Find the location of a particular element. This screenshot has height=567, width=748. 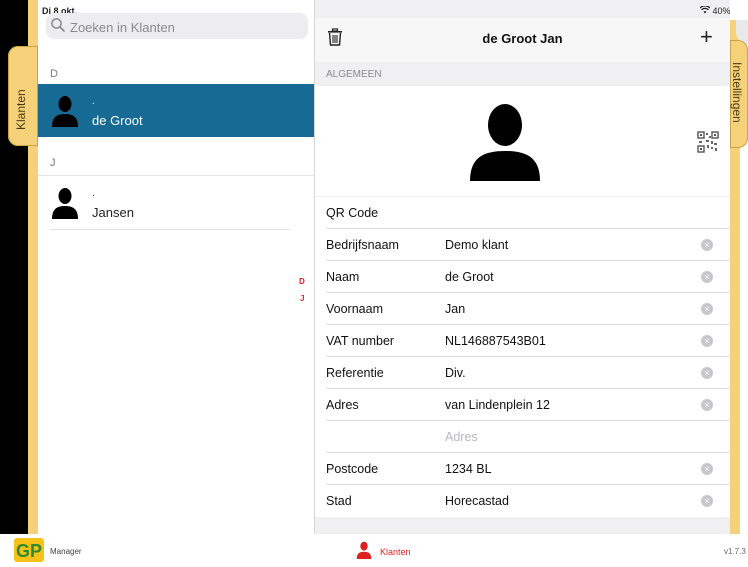

plus-icon: + is located at coordinates (706, 36).